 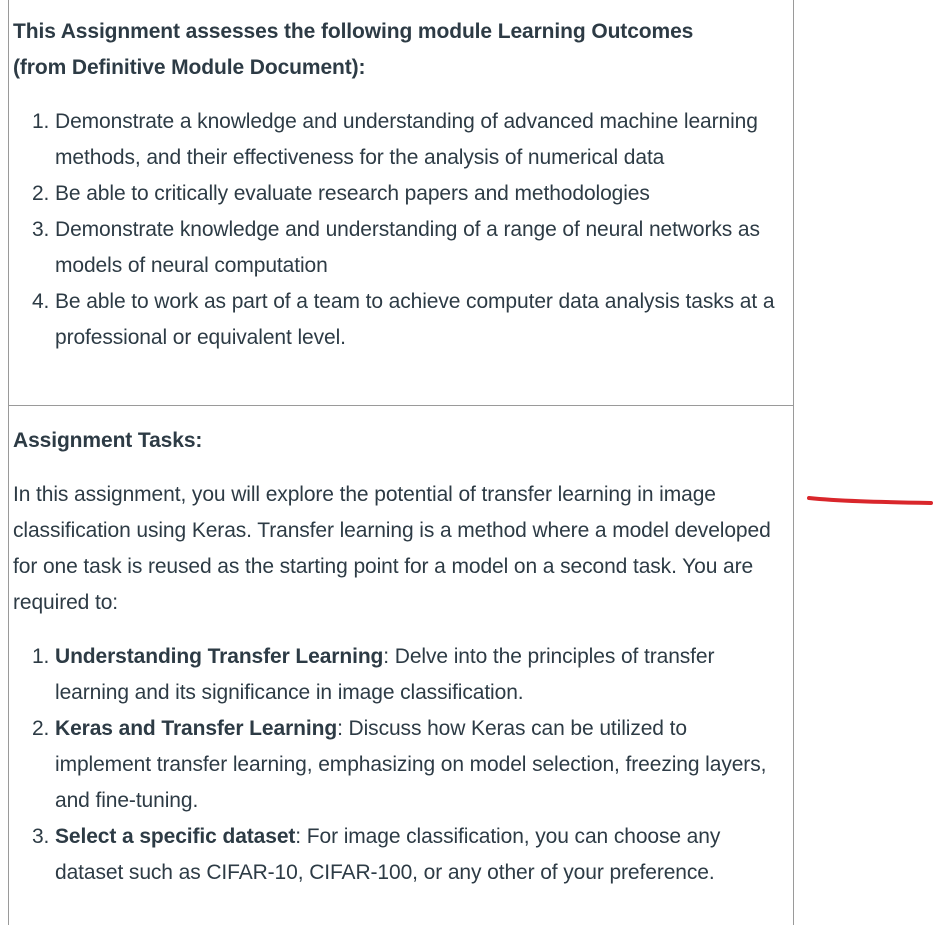 I want to click on learning-outcomes-heading-line2: (from Definitive Module Document):, so click(x=189, y=67).